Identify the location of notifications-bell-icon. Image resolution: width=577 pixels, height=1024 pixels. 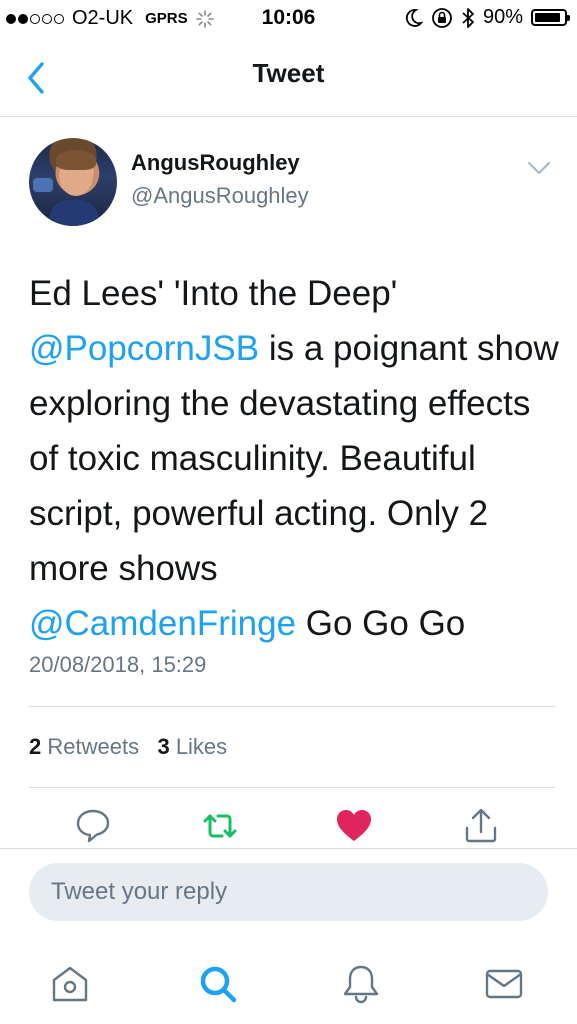
(361, 984).